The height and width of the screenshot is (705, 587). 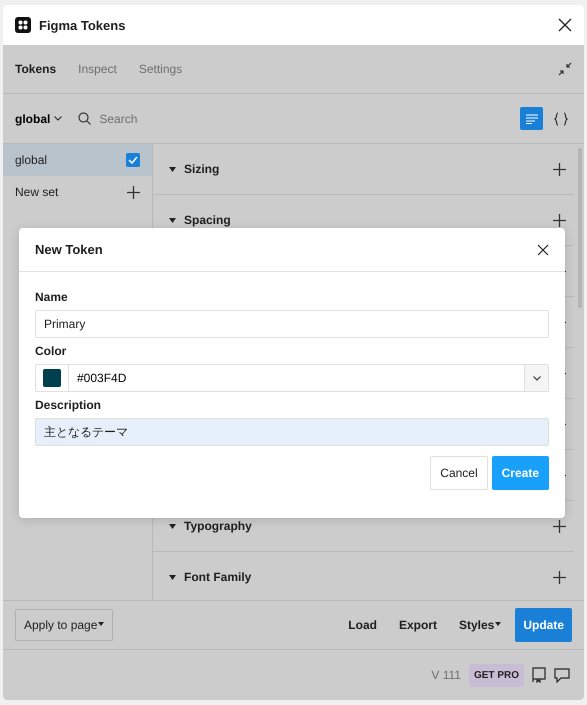 I want to click on styles-dropdown: Styles, so click(x=480, y=625).